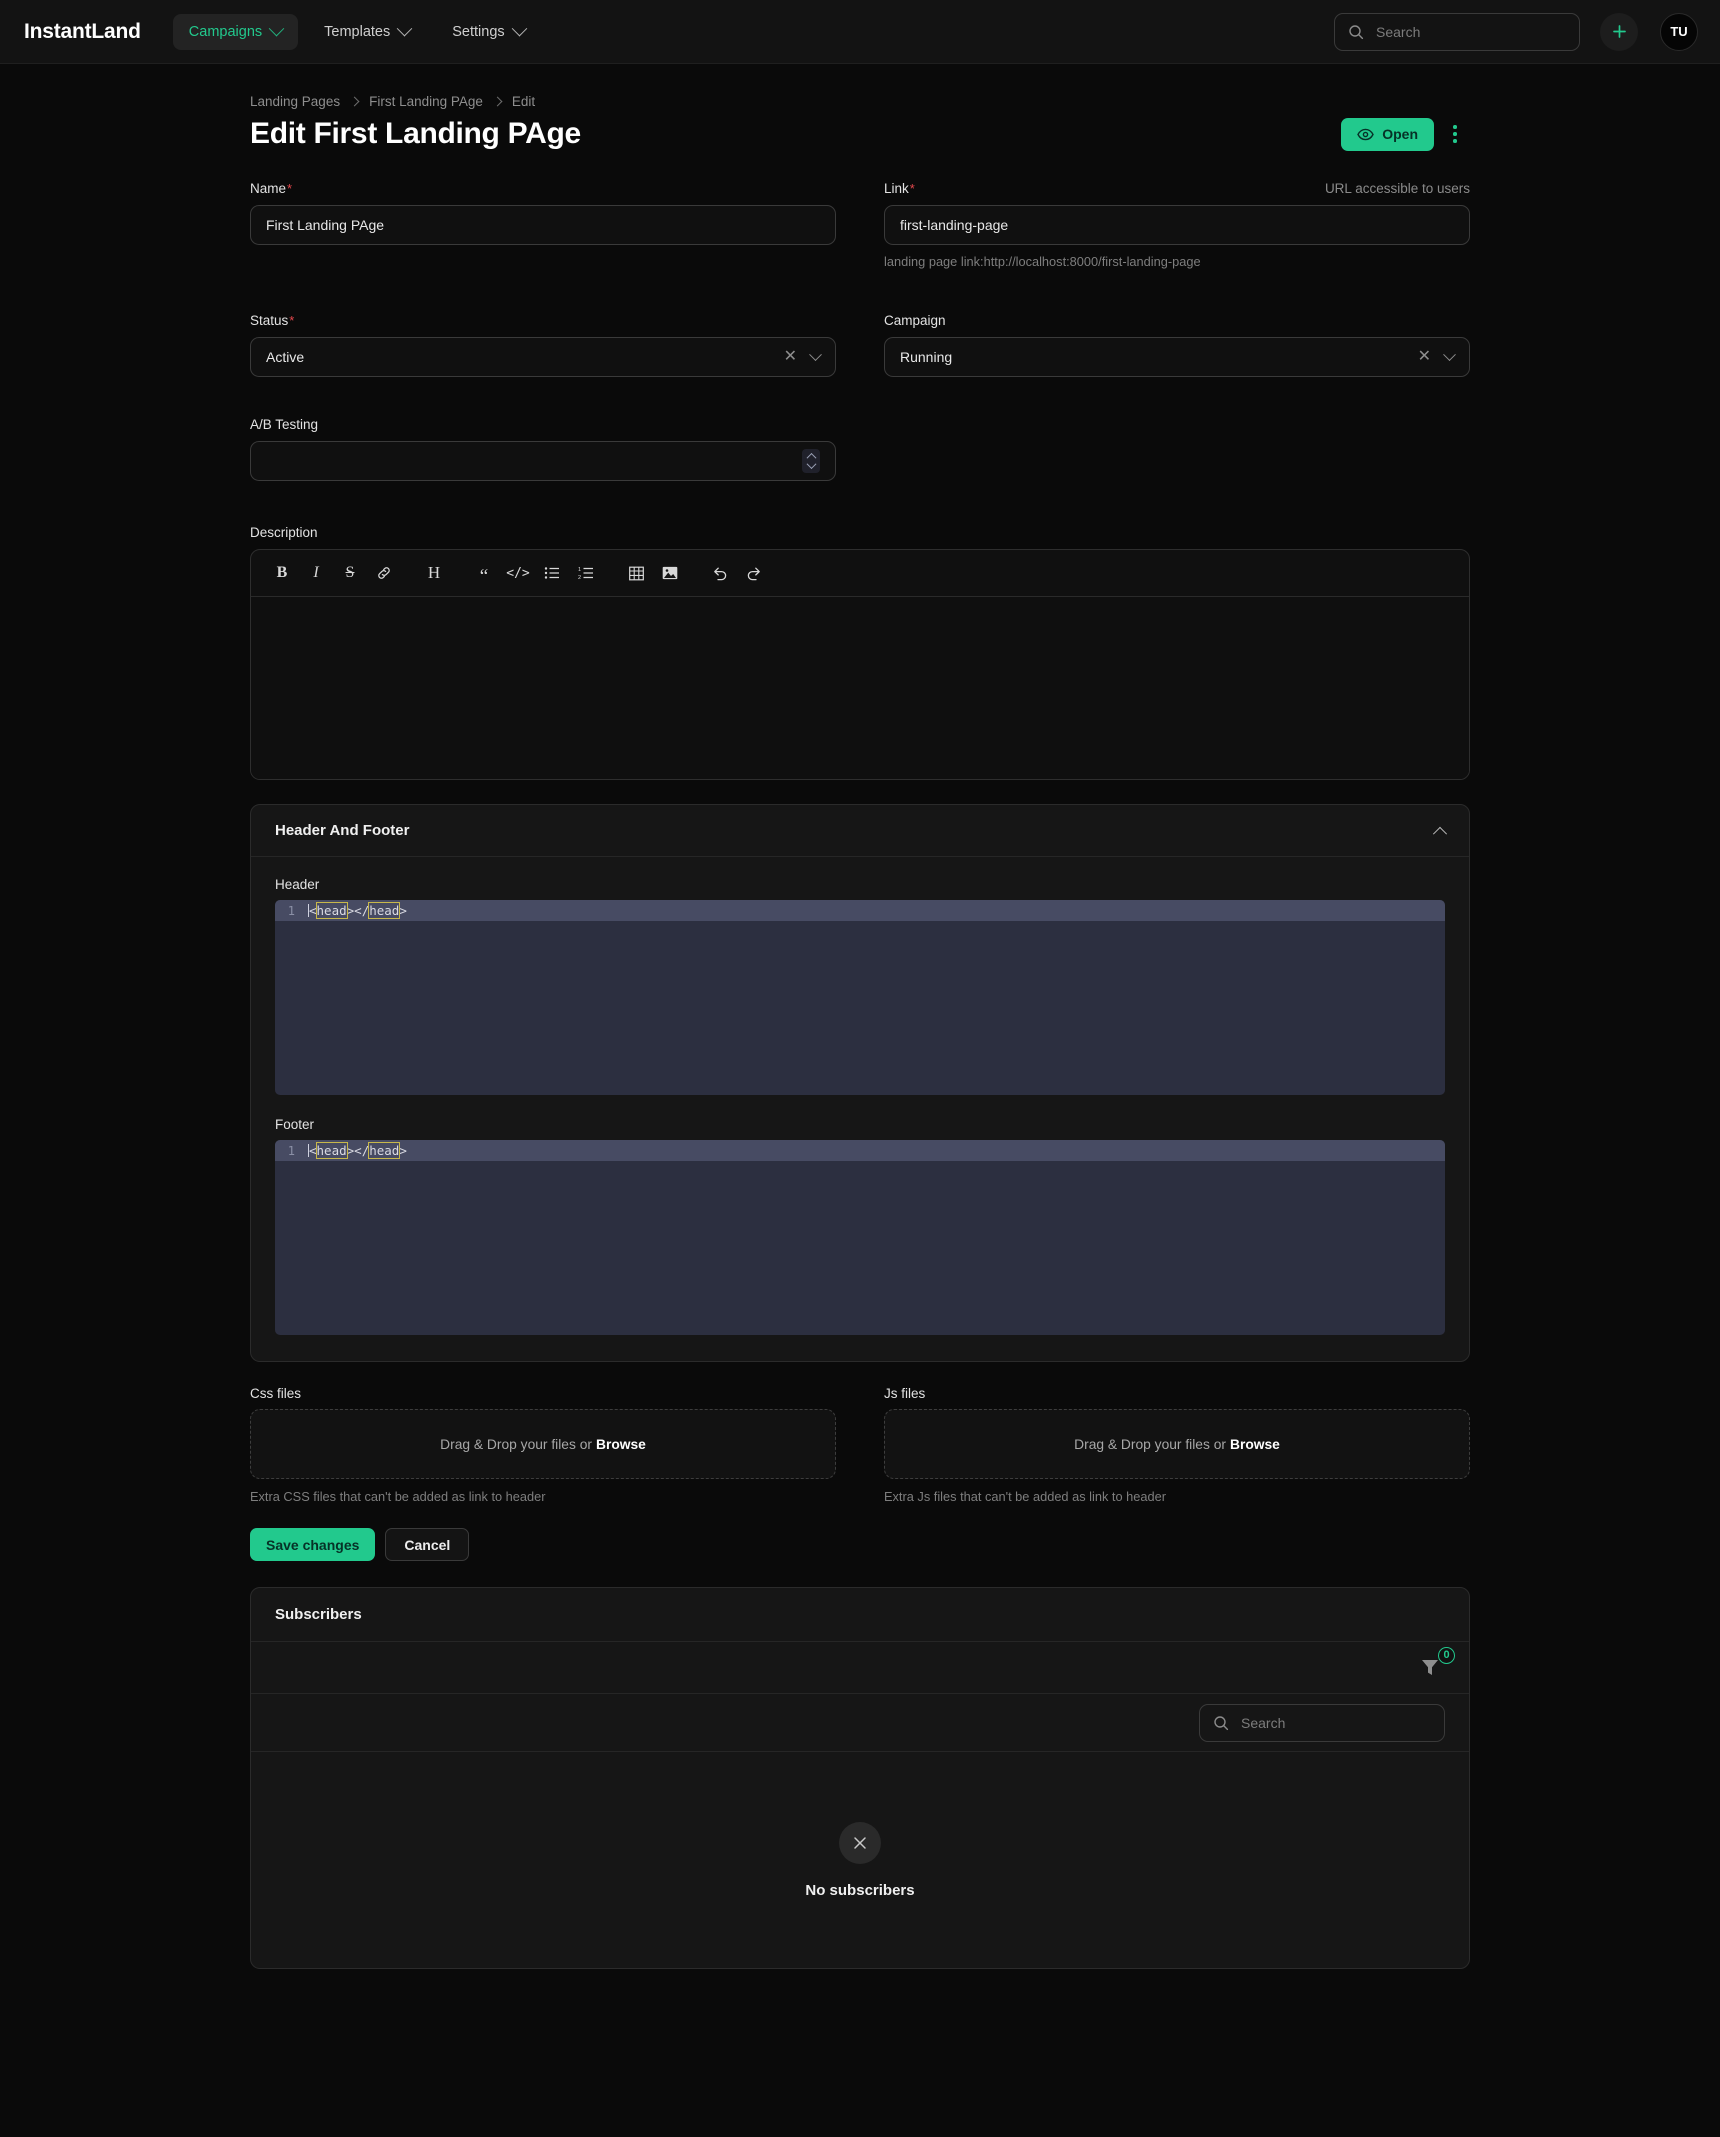  Describe the element at coordinates (484, 573) in the screenshot. I see `blockquote-icon: “` at that location.